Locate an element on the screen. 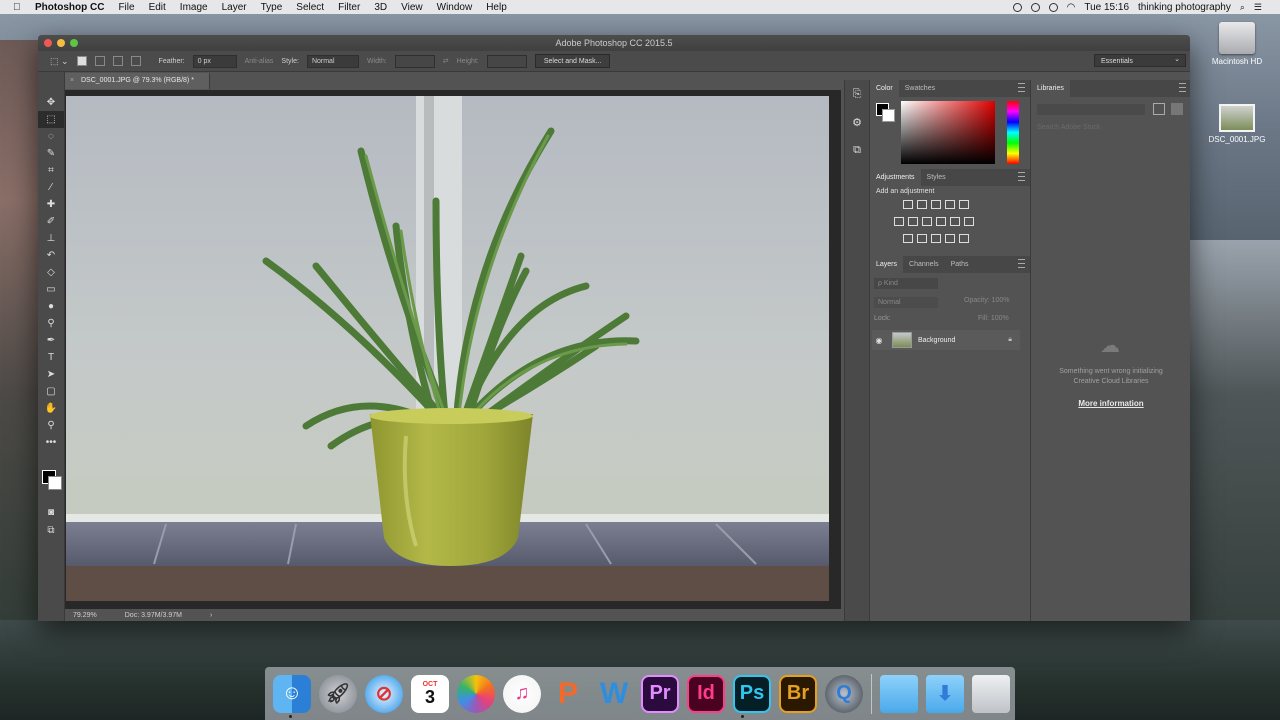 The height and width of the screenshot is (720, 1280). quick-mask-icon: ◙ is located at coordinates (51, 512).